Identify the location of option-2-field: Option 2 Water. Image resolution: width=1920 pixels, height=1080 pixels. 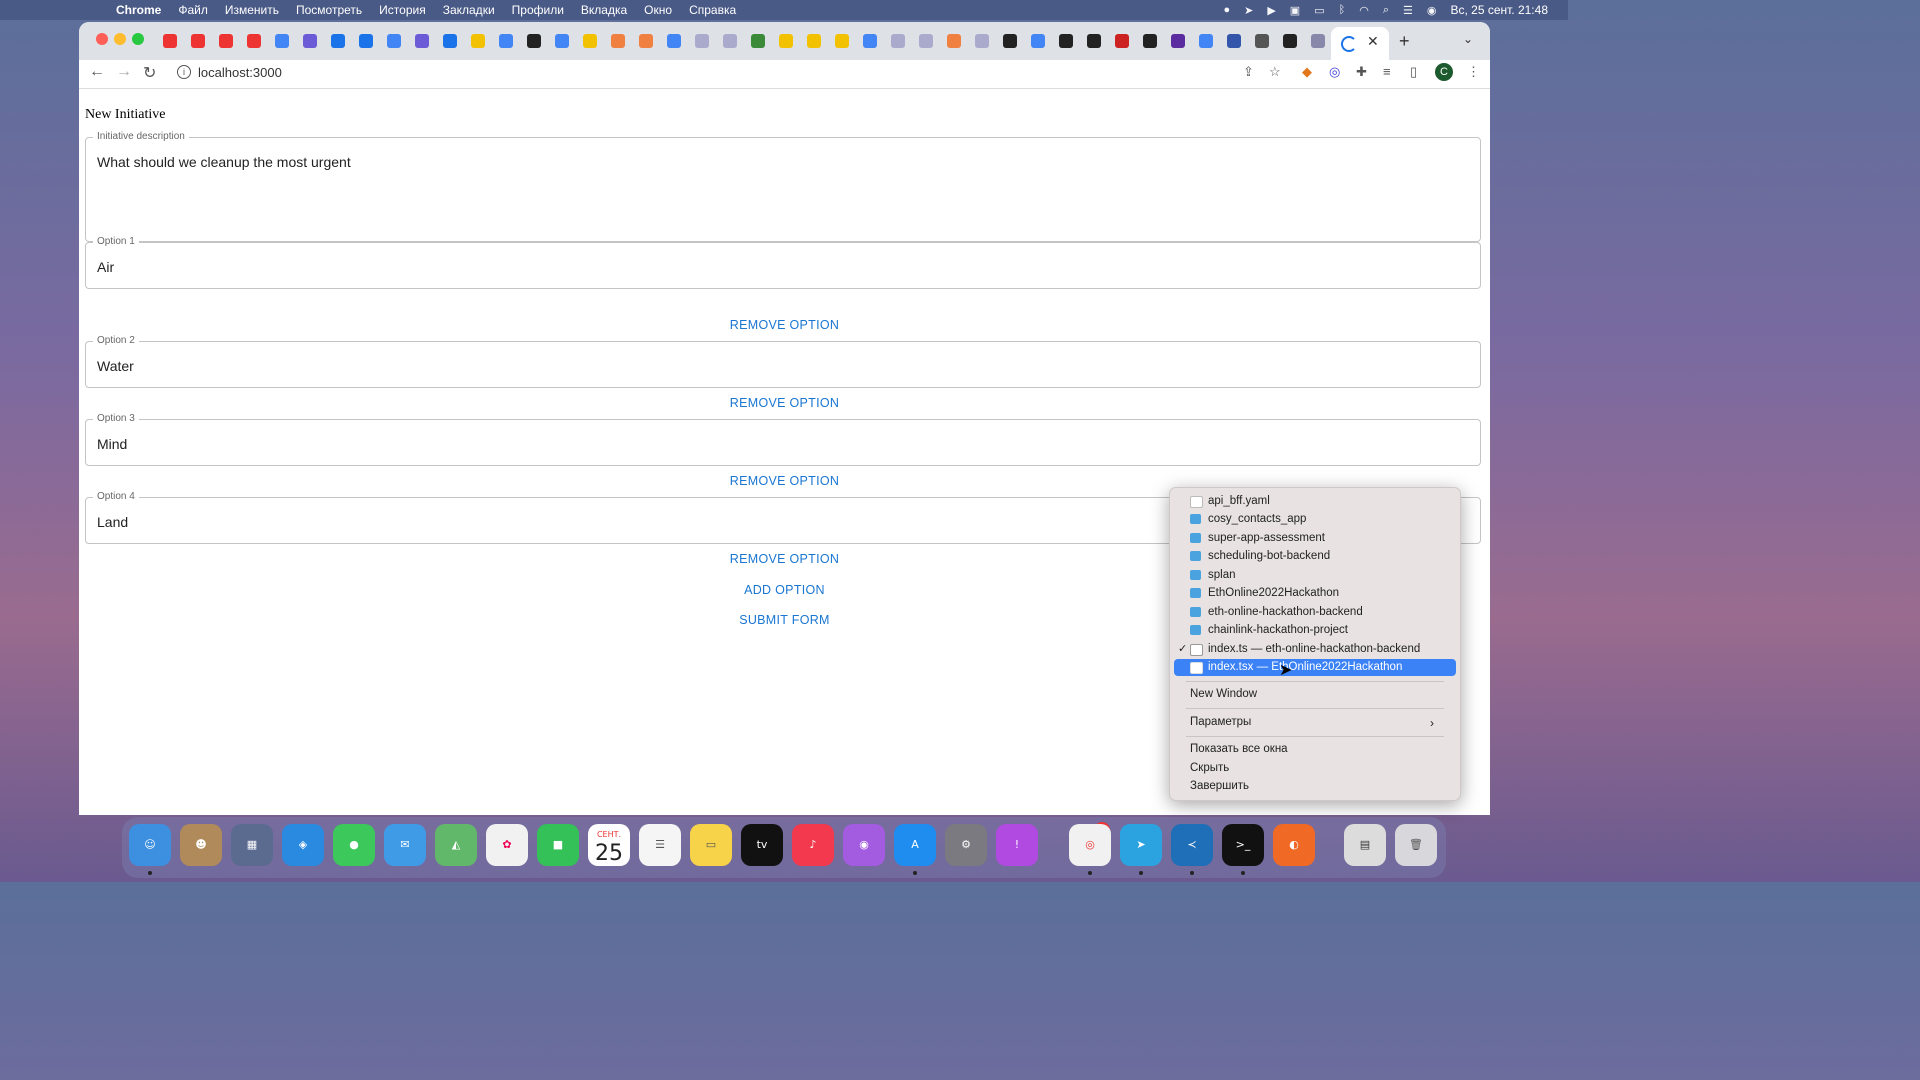
(783, 361).